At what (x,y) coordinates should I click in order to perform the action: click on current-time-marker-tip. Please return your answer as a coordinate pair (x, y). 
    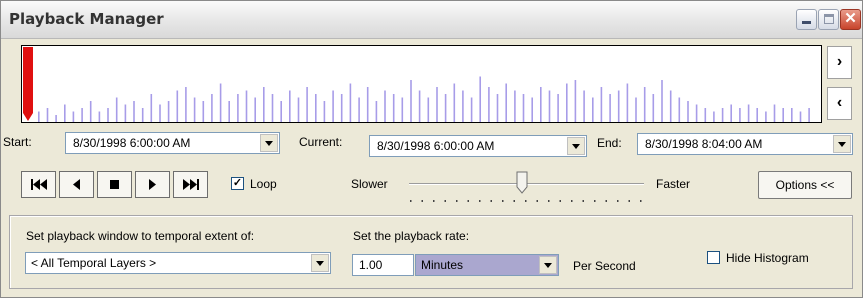
    Looking at the image, I should click on (28, 117).